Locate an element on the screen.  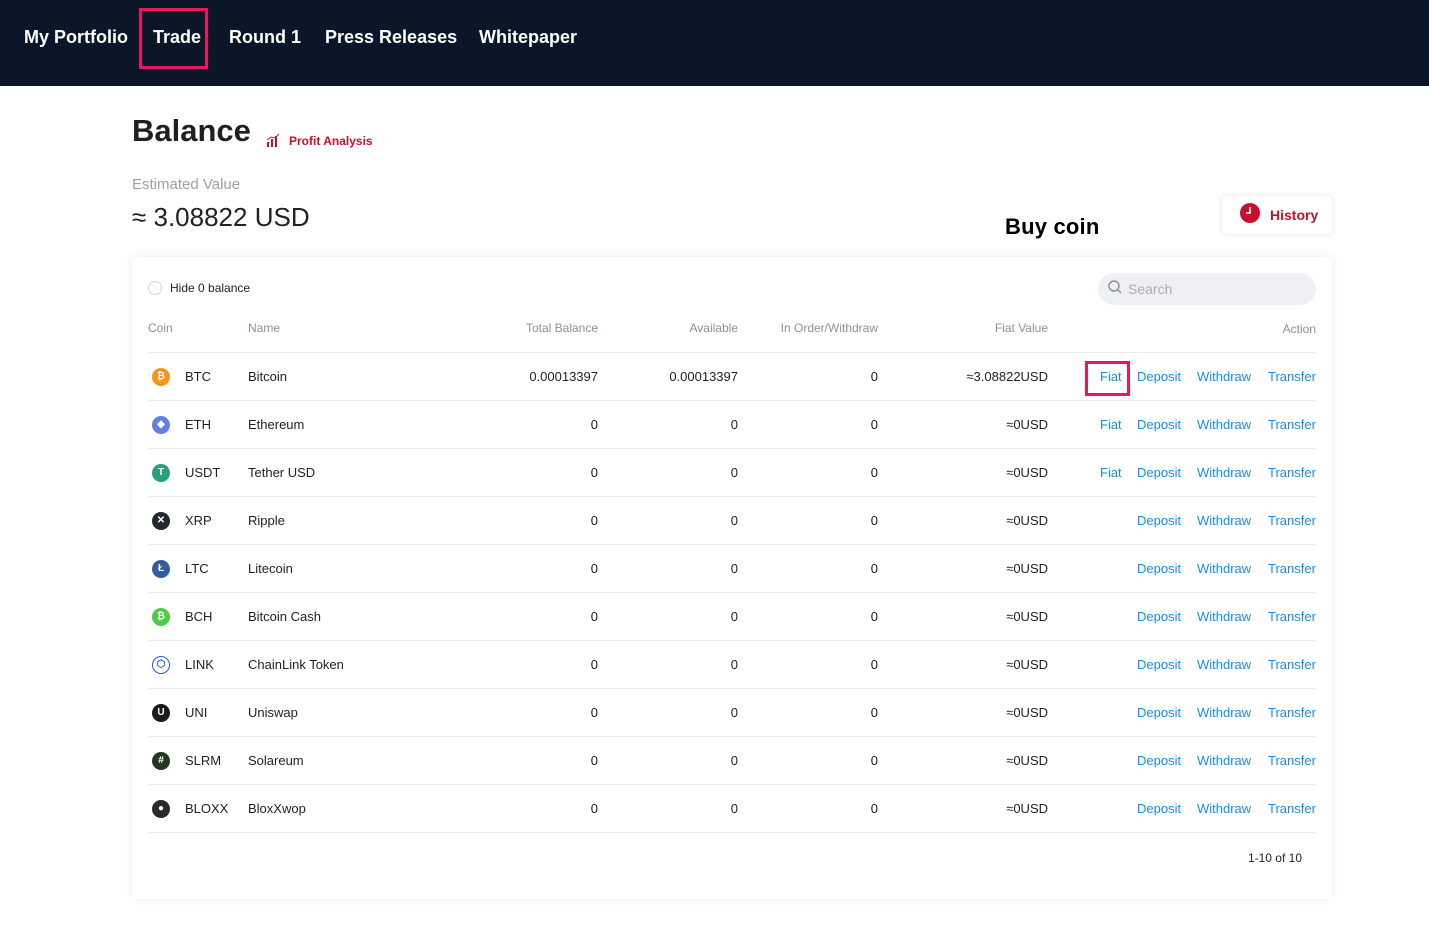
coin-symbol: BLOXX is located at coordinates (207, 808).